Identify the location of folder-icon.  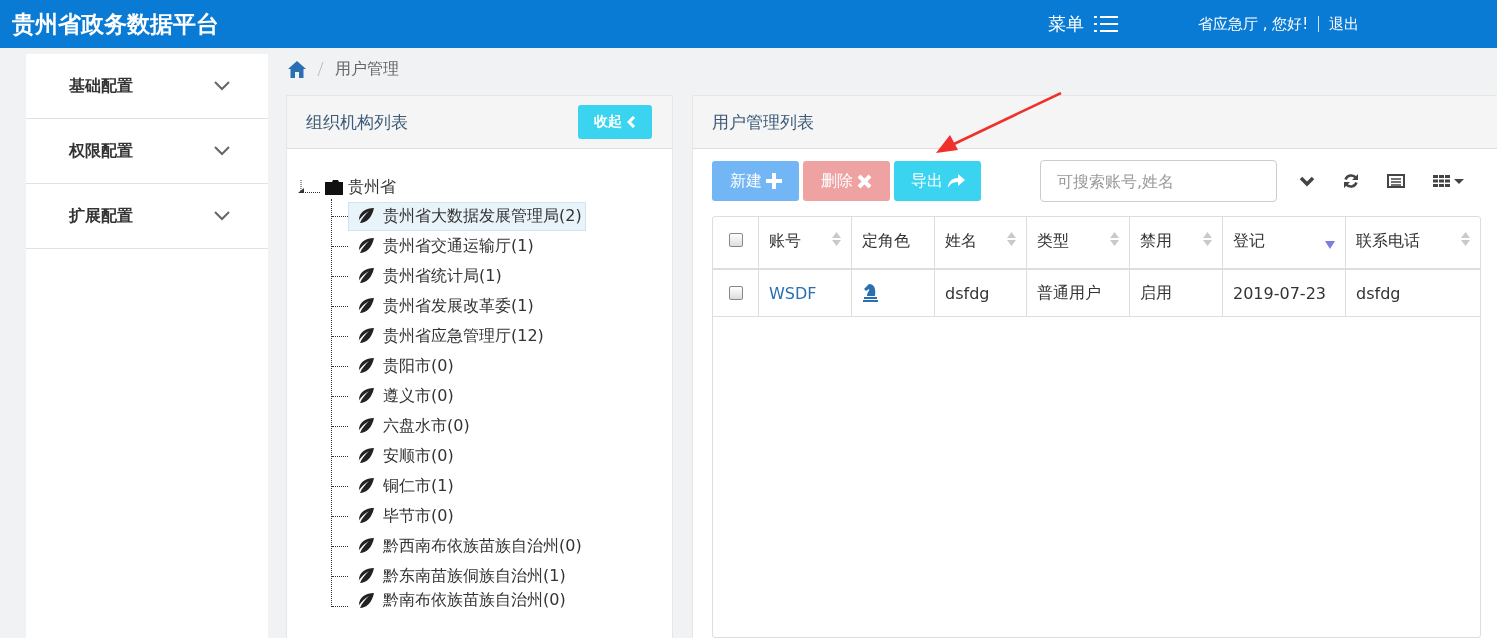
(334, 187).